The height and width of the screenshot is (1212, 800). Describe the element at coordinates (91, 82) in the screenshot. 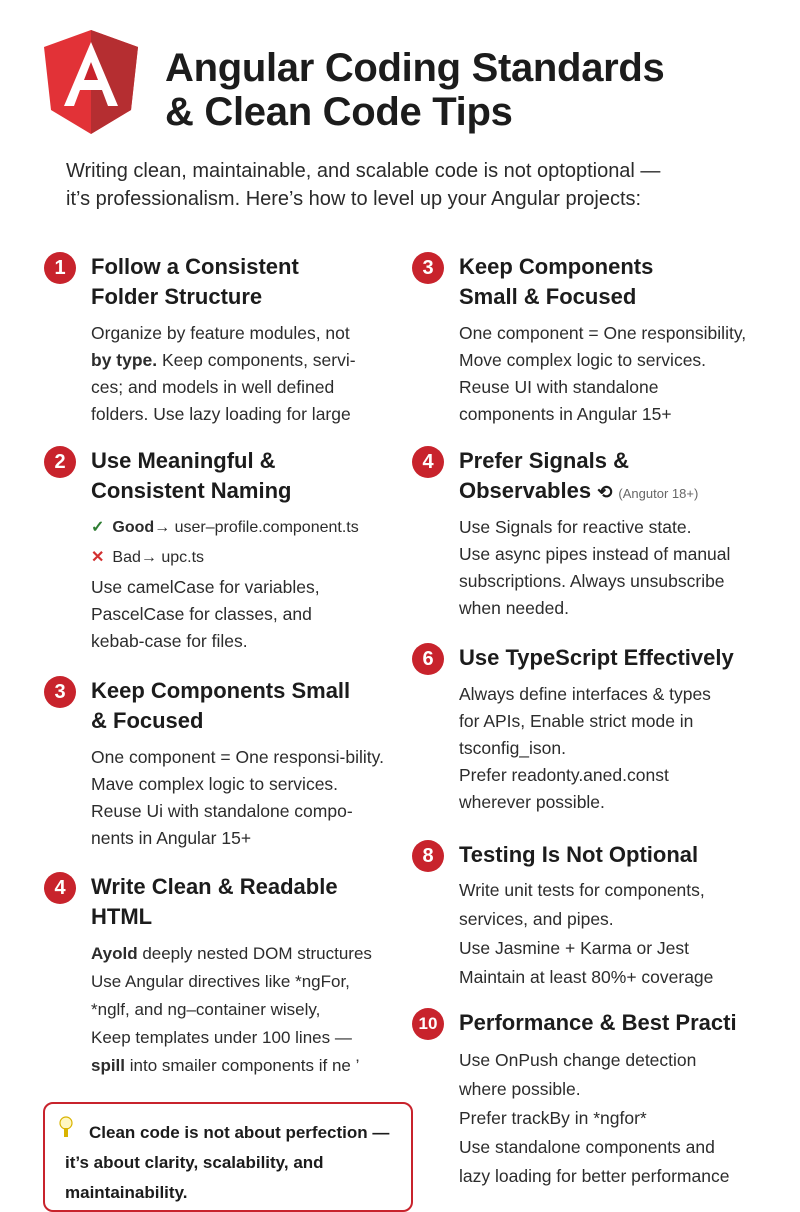

I see `angular-logo-icon` at that location.